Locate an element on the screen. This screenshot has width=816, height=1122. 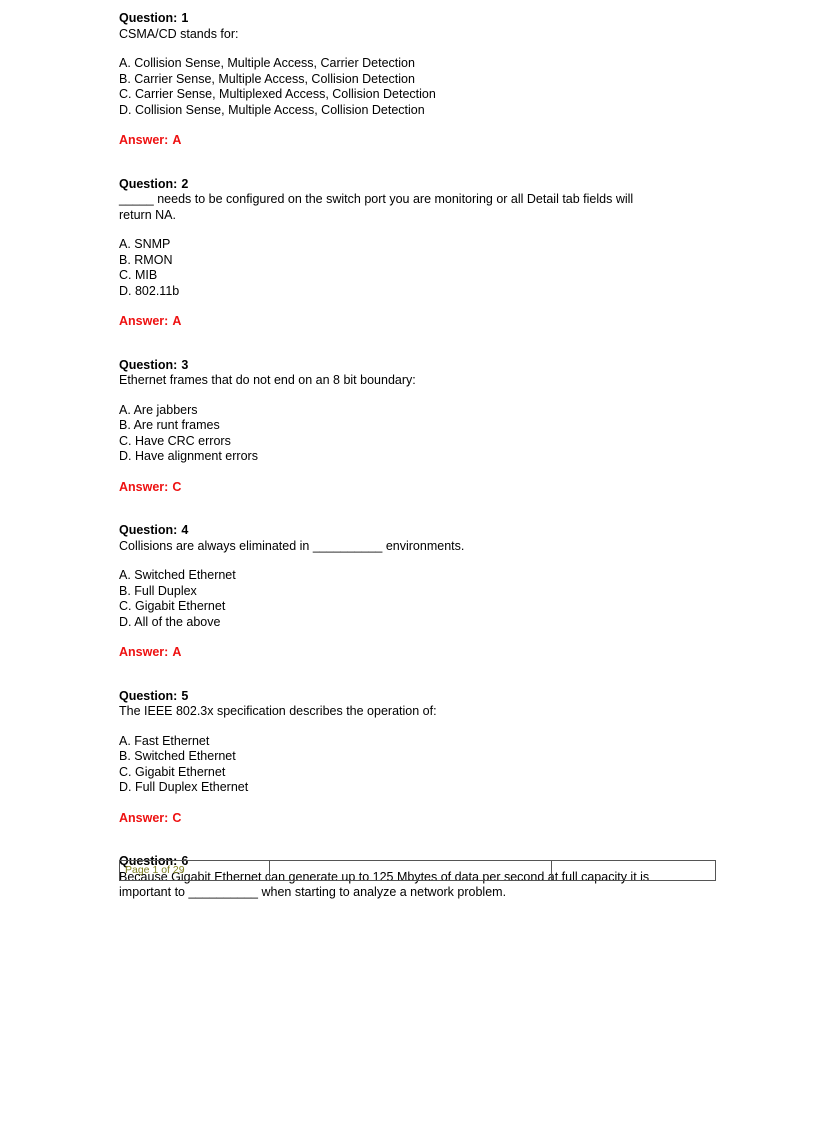
table-row: Page 1 of 29 is located at coordinates (417, 870).